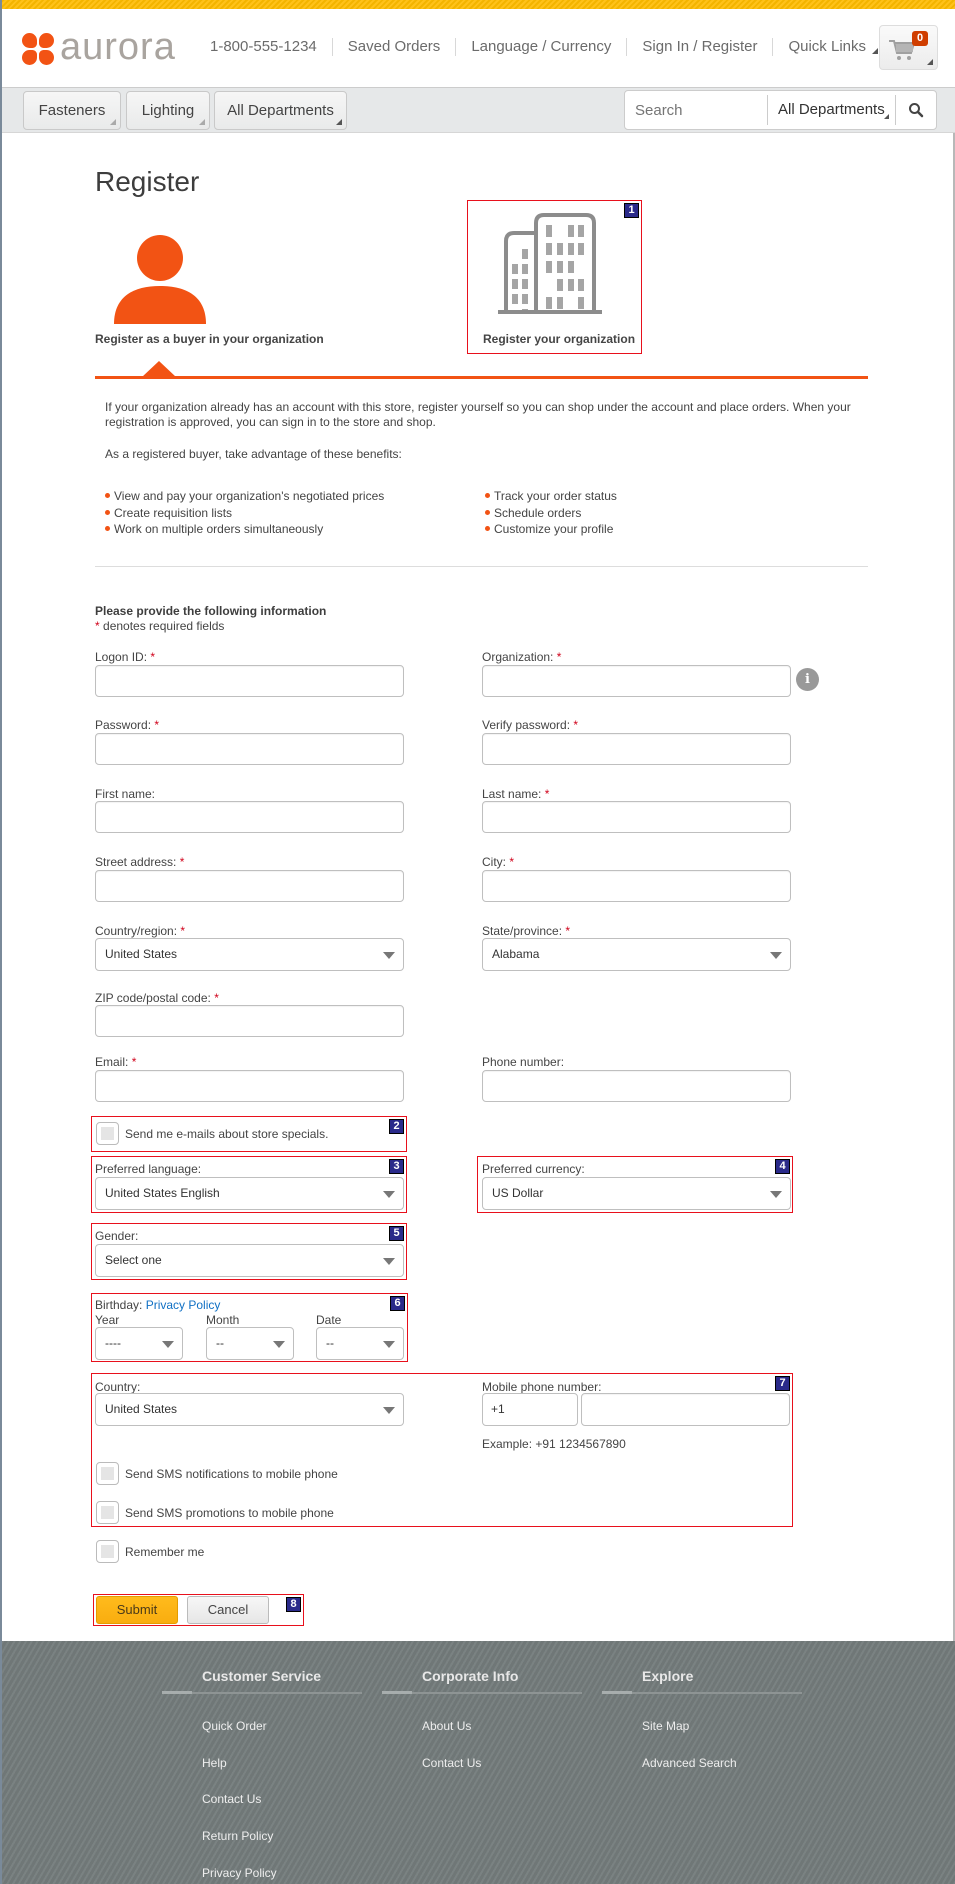 This screenshot has width=955, height=1884. I want to click on email-specials-checkbox, so click(107, 1133).